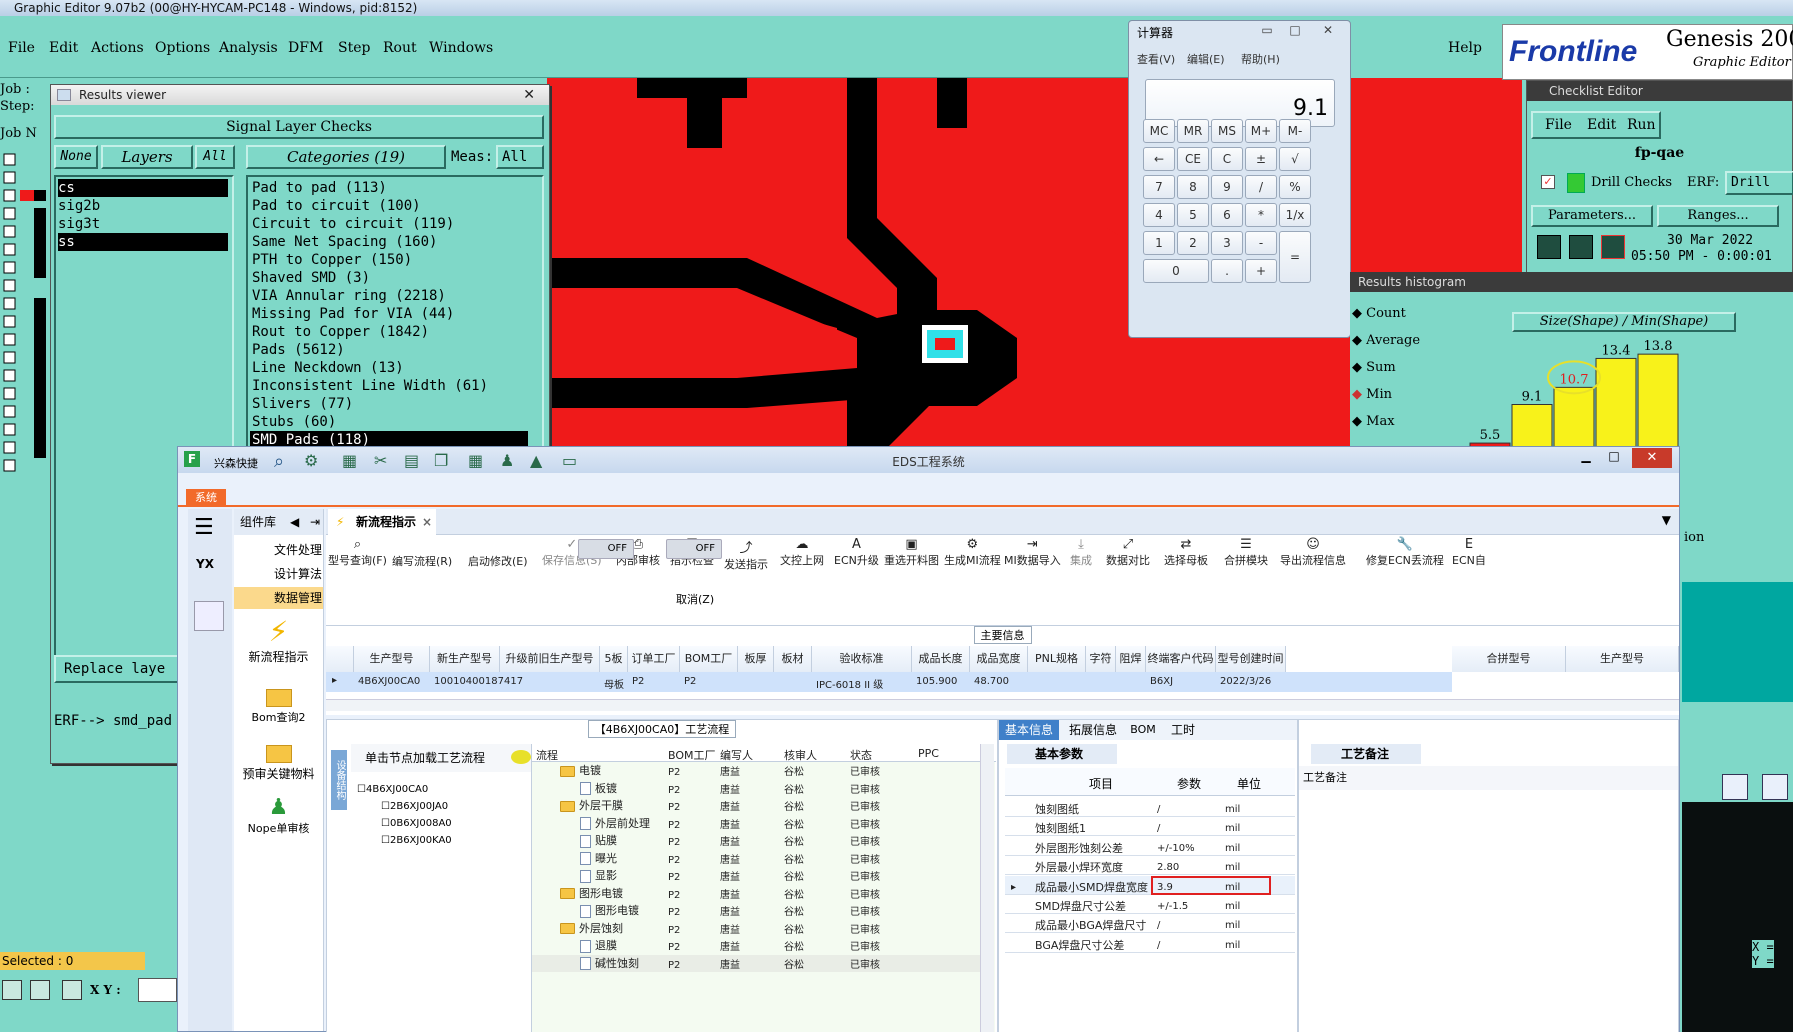  What do you see at coordinates (1206, 59) in the screenshot?
I see `calc-menu-edit: 编辑(E)` at bounding box center [1206, 59].